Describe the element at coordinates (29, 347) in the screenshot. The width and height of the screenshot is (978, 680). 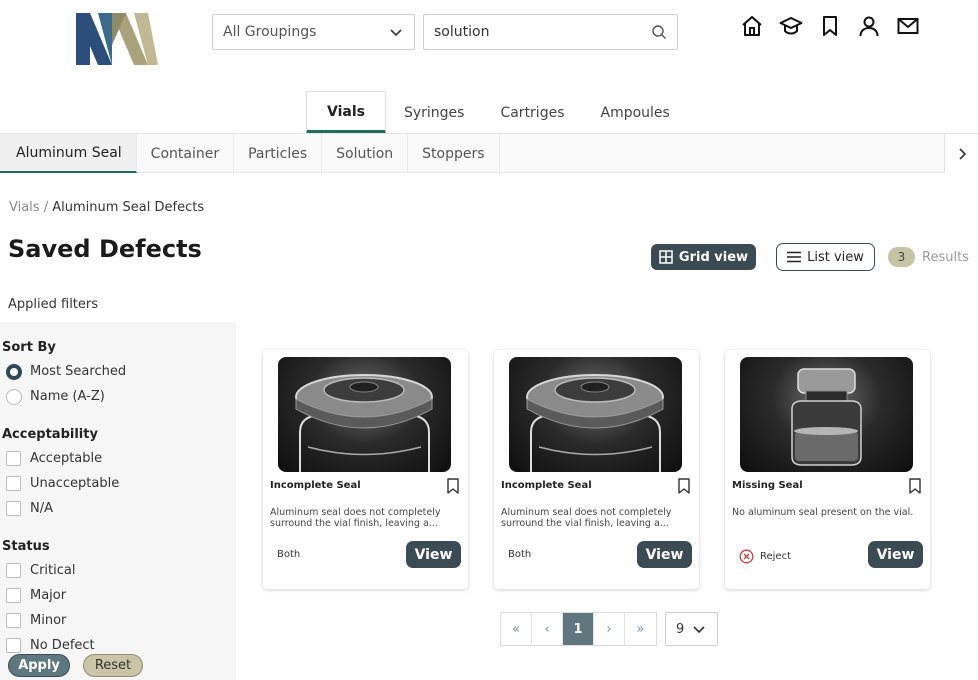
I see `sort-by-title: Sort By` at that location.